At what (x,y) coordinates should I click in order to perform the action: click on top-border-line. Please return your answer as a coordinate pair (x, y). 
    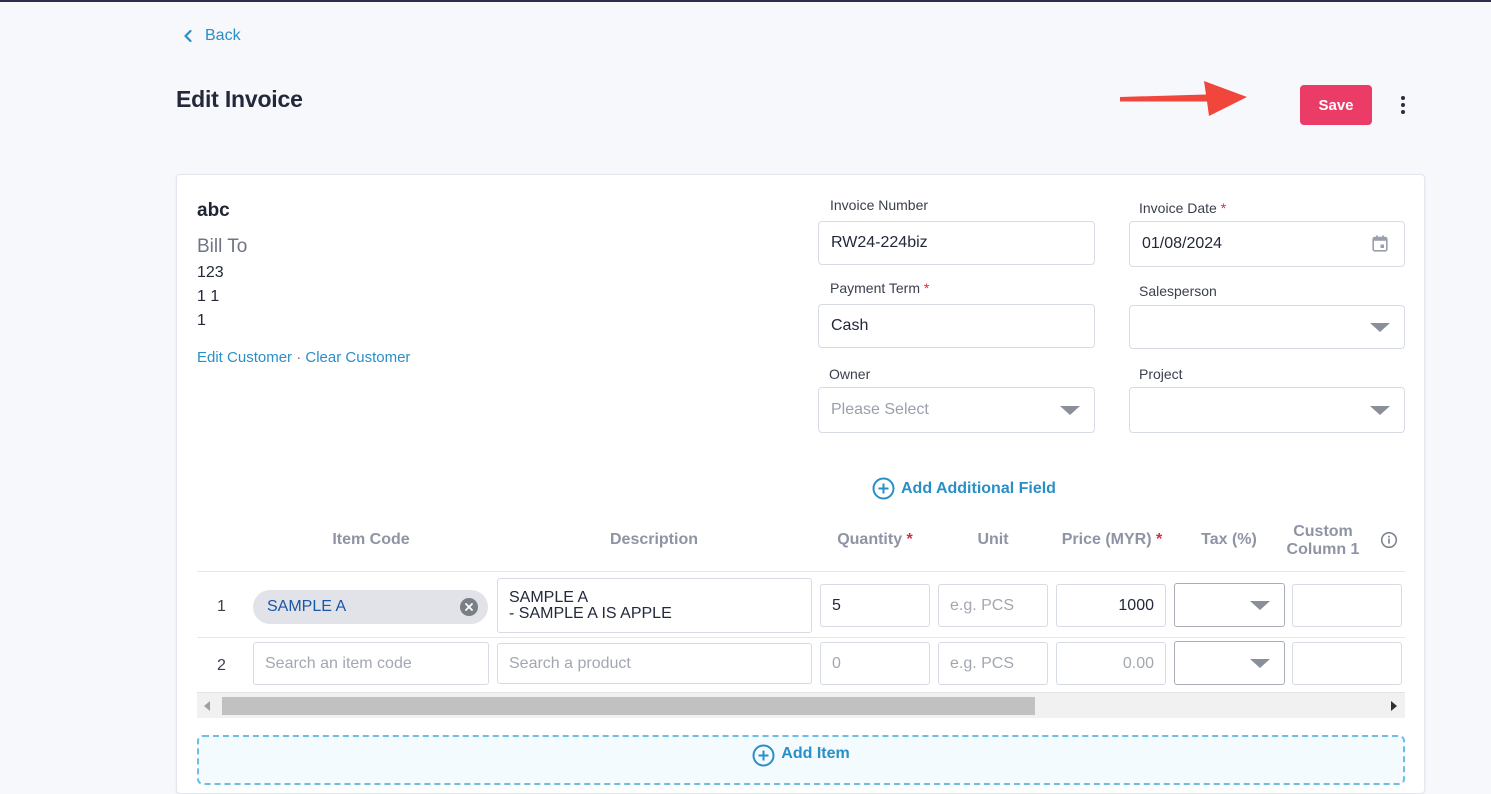
    Looking at the image, I should click on (745, 1).